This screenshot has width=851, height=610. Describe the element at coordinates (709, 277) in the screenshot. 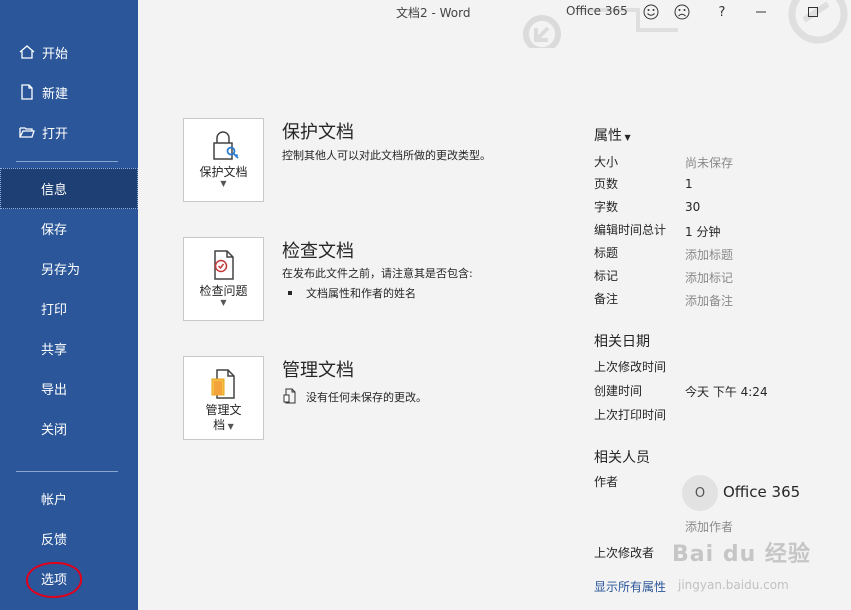

I see `tags-field: 添加标记` at that location.